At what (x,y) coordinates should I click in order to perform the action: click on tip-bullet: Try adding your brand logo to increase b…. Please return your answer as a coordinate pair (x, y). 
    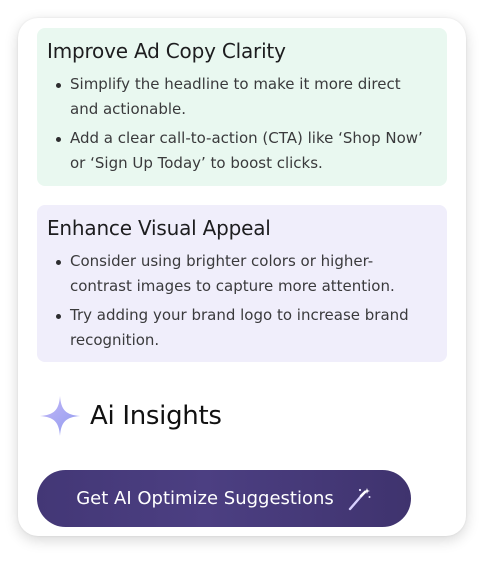
    Looking at the image, I should click on (246, 328).